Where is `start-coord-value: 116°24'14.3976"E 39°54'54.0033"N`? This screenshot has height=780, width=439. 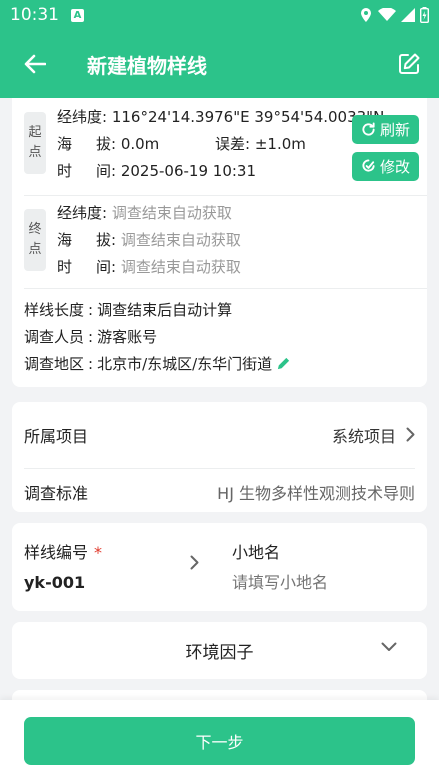 start-coord-value: 116°24'14.3976"E 39°54'54.0033"N is located at coordinates (248, 117).